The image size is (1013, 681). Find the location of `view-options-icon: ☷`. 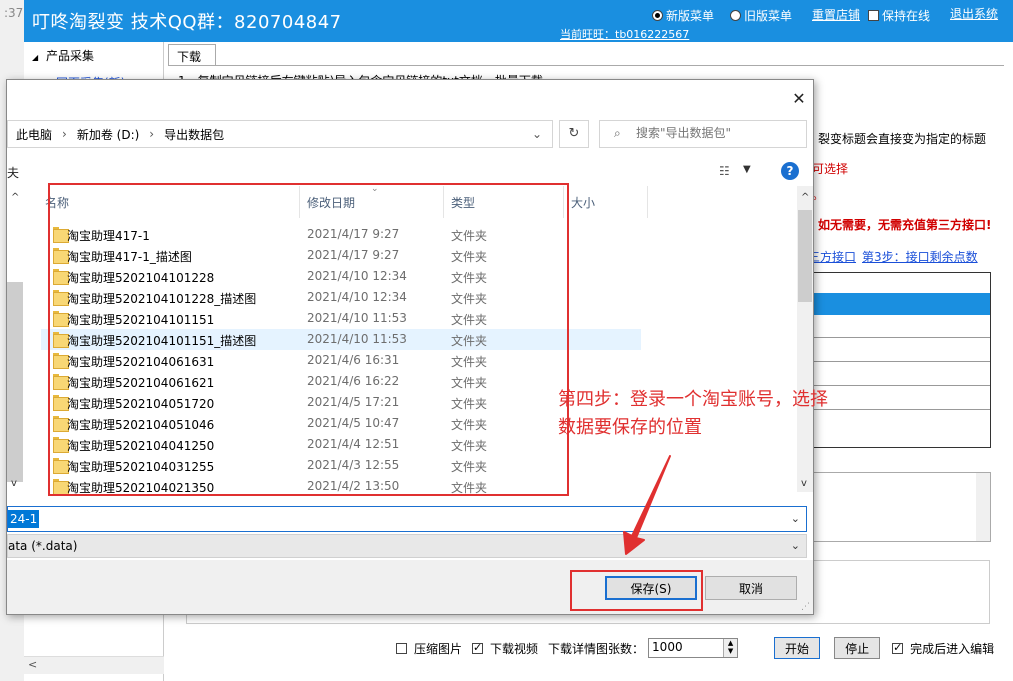

view-options-icon: ☷ is located at coordinates (724, 171).